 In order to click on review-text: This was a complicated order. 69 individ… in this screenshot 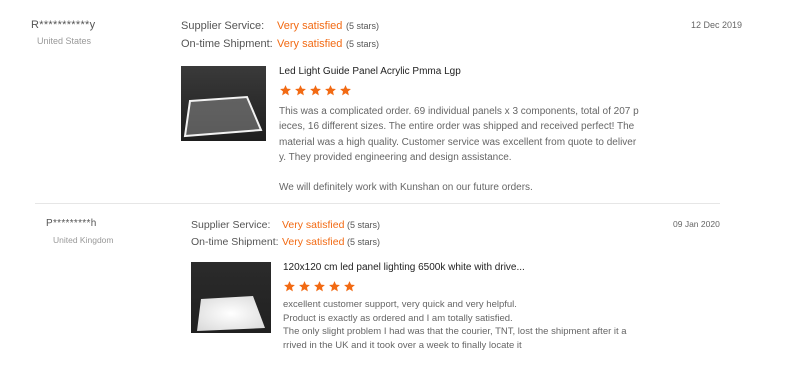, I will do `click(459, 149)`.